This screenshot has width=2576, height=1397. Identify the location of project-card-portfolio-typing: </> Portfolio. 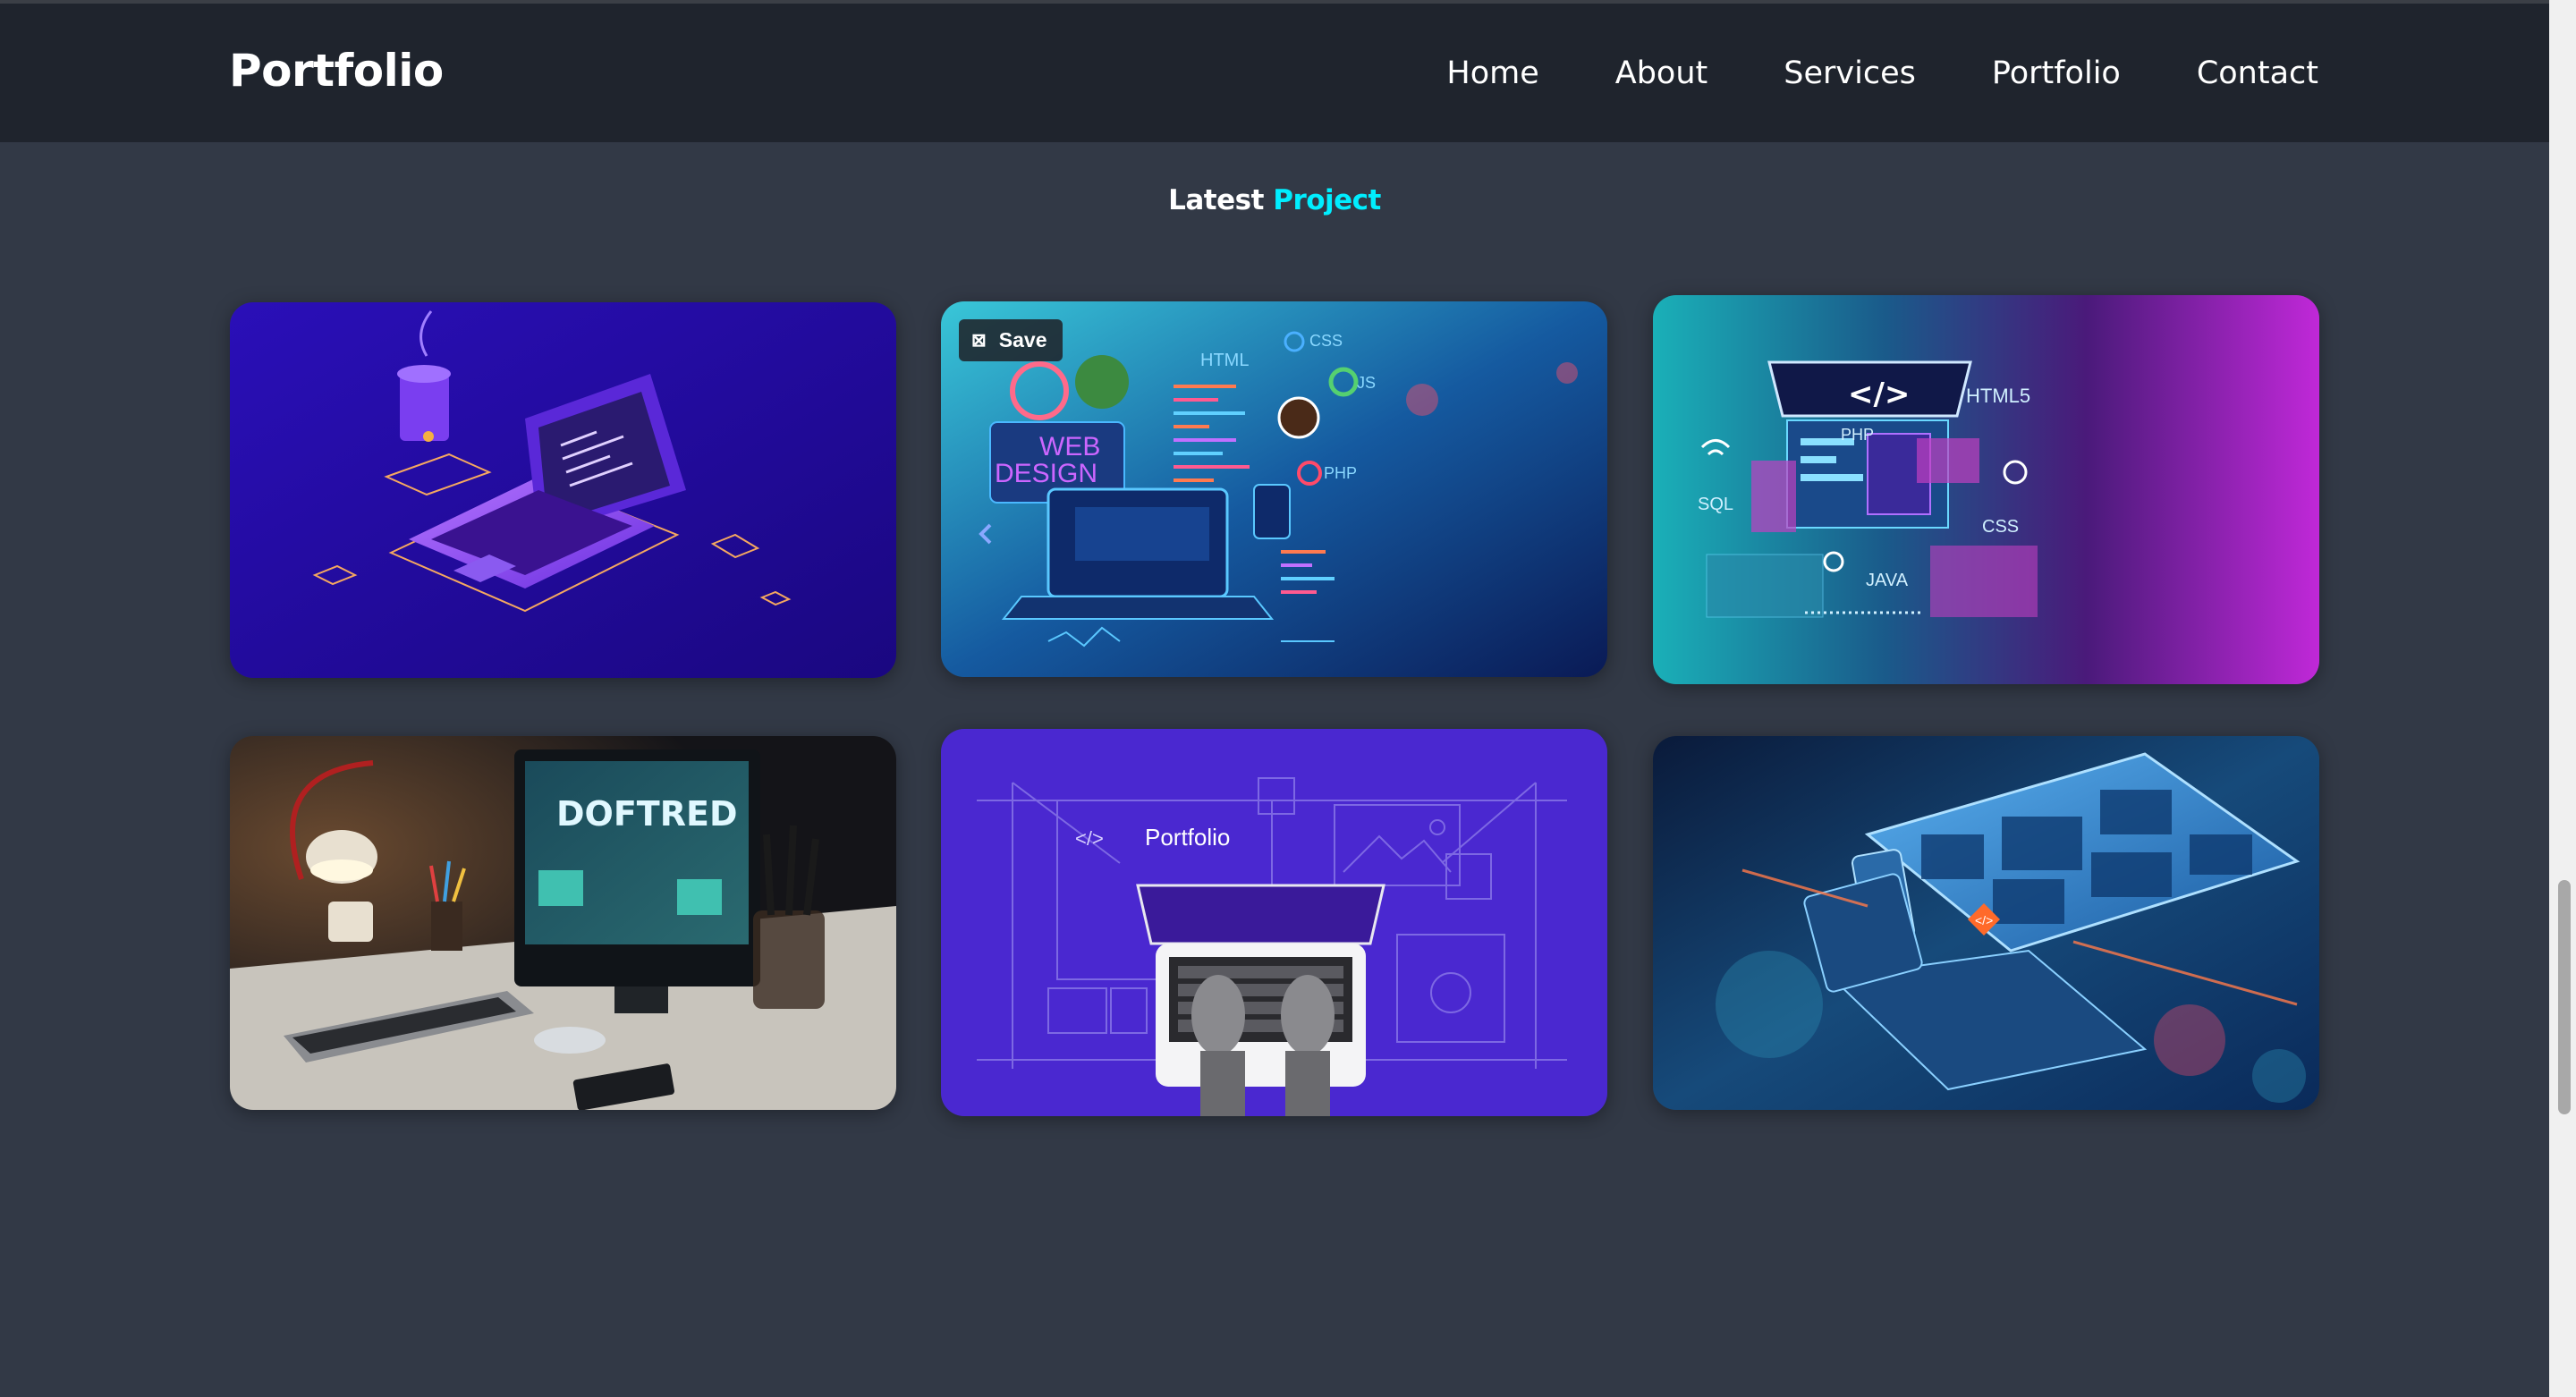
(1274, 923).